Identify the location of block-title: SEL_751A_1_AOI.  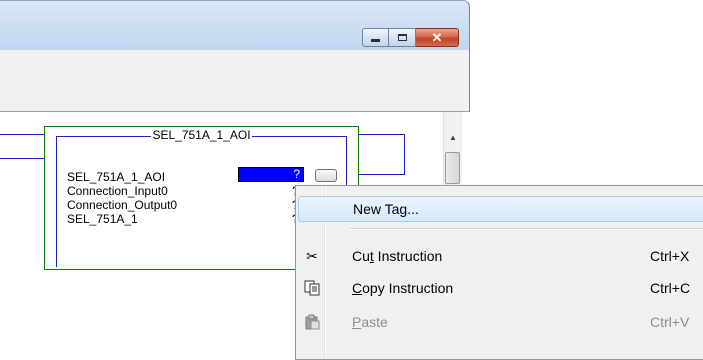
(201, 135).